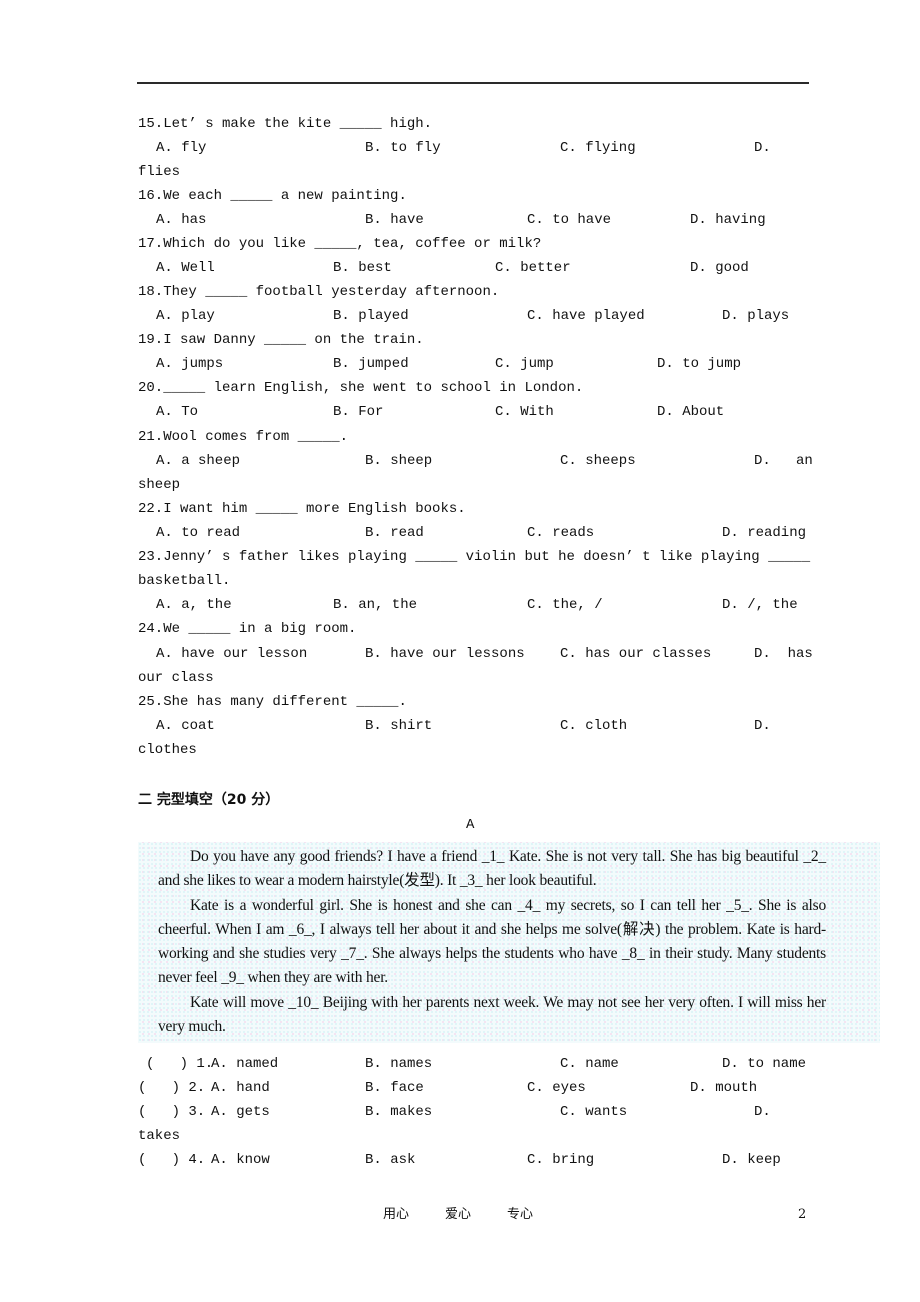 This screenshot has width=920, height=1302. What do you see at coordinates (394, 533) in the screenshot?
I see `option-b: B. read` at bounding box center [394, 533].